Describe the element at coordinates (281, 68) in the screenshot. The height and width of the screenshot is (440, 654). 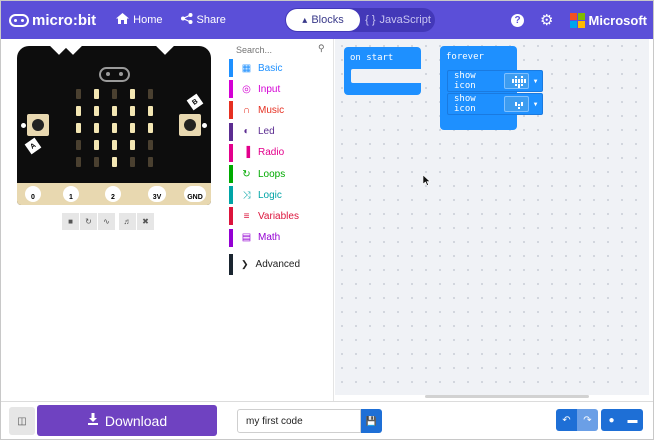
I see `toolbox-category-basic: ▦ Basic` at that location.